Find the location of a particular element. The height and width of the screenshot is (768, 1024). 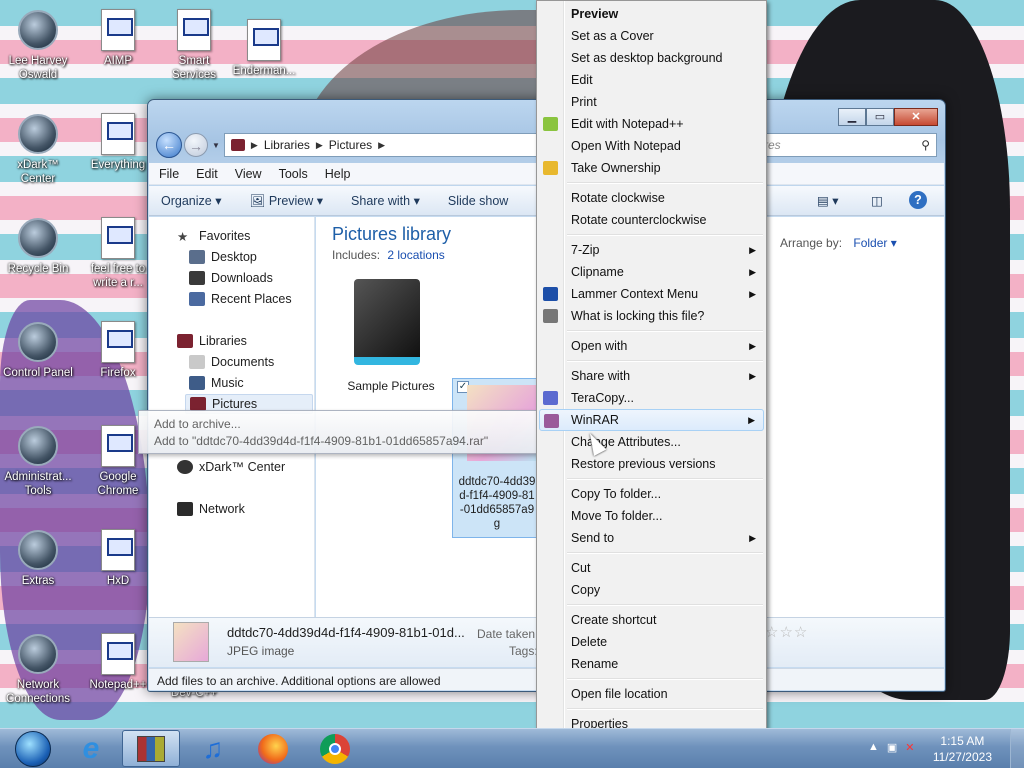

network-tray-icon: ▣ is located at coordinates (892, 747).